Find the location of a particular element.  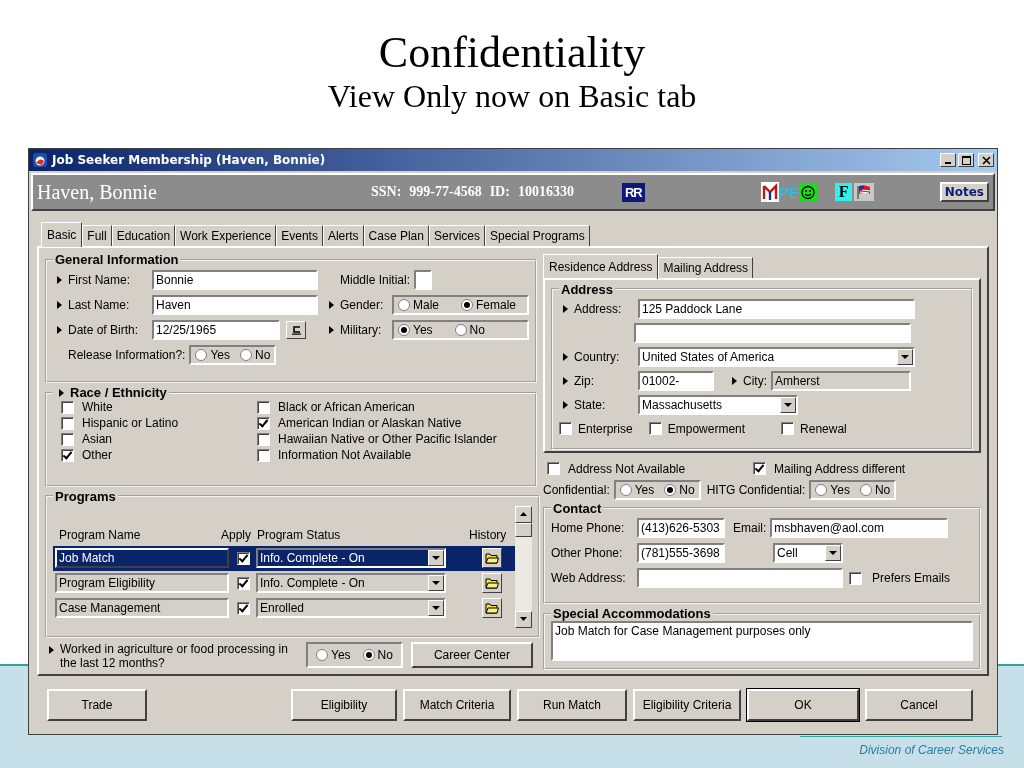

calendar-button is located at coordinates (296, 329).